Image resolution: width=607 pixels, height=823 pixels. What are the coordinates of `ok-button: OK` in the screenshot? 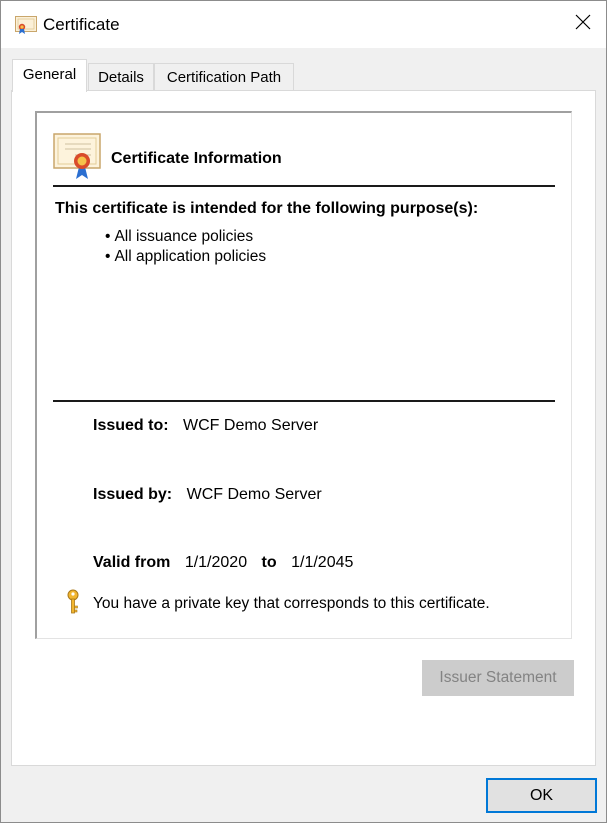 It's located at (541, 795).